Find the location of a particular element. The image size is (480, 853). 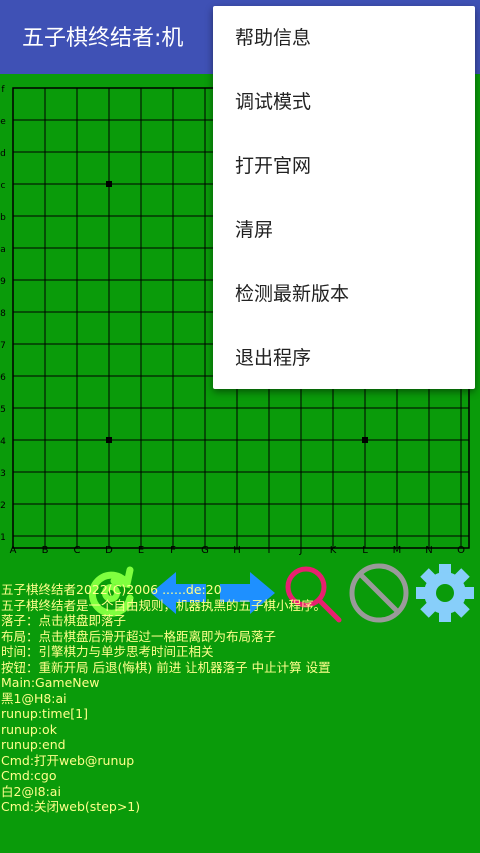

row-label: e is located at coordinates (3, 122).